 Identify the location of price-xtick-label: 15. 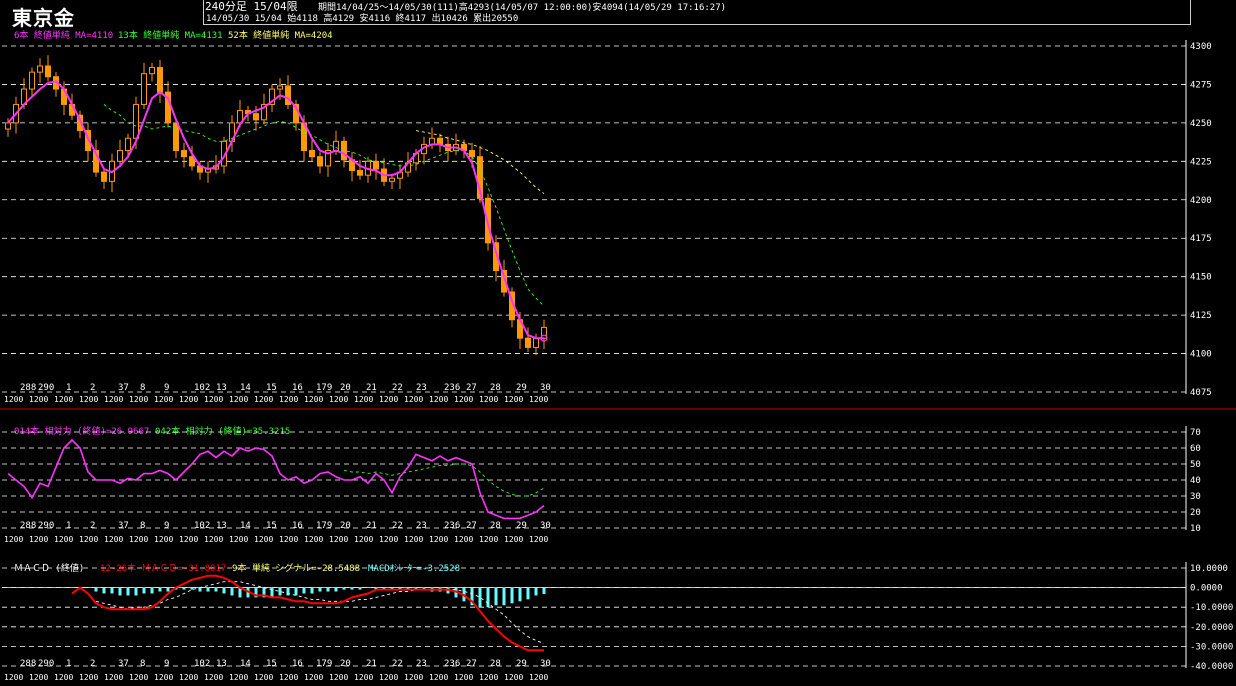
(271, 388).